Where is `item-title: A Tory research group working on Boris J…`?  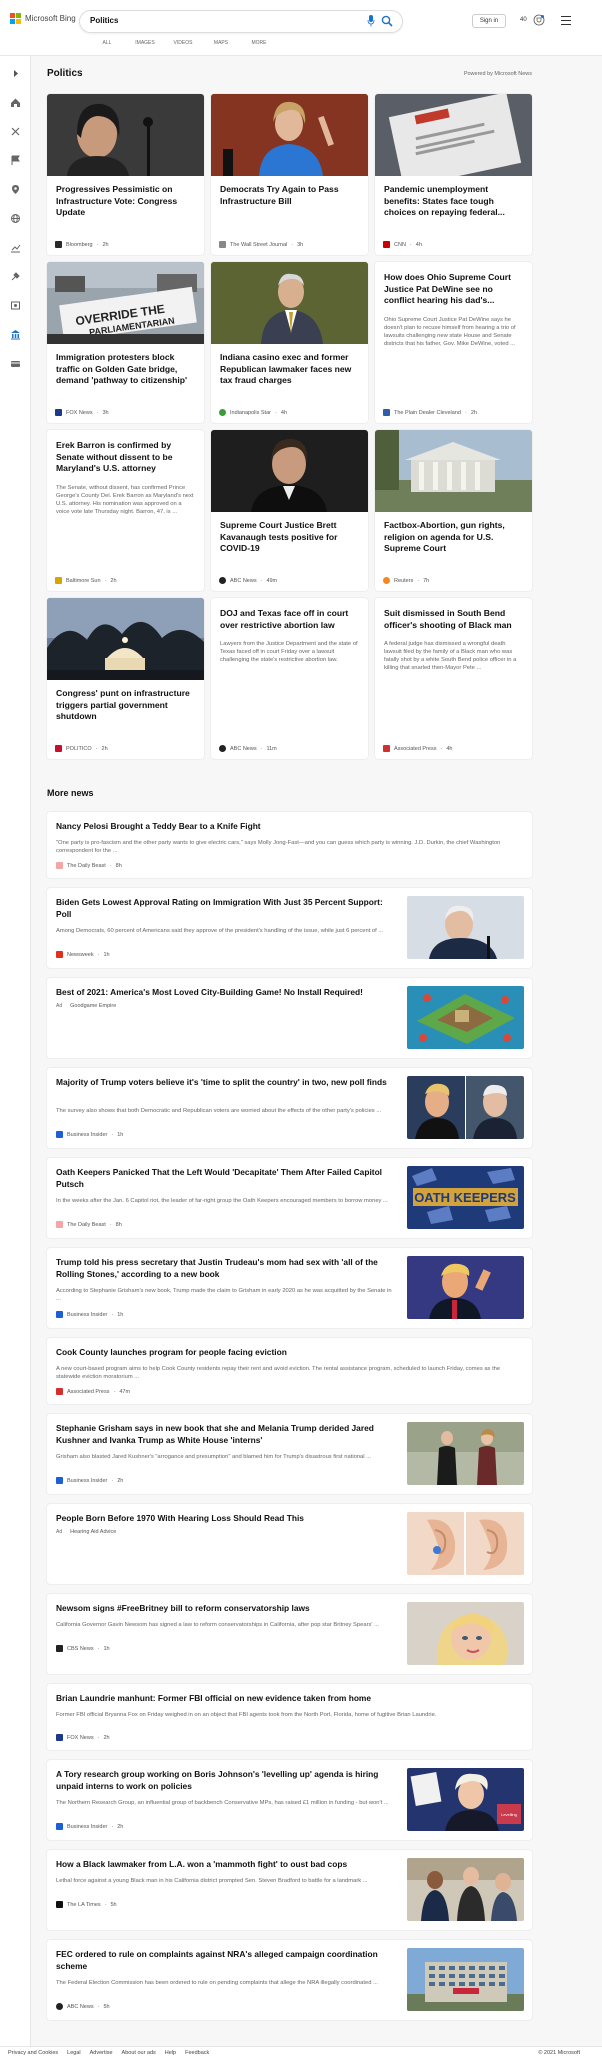 item-title: A Tory research group working on Boris J… is located at coordinates (226, 1780).